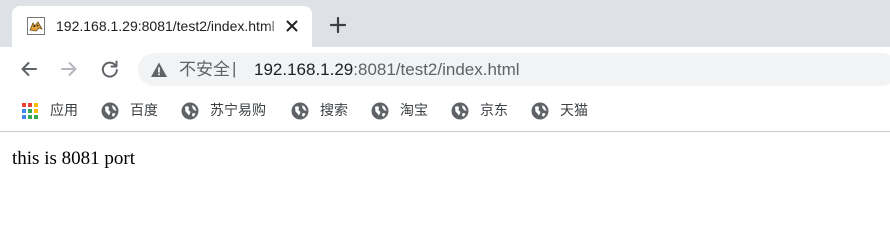  Describe the element at coordinates (574, 111) in the screenshot. I see `bookmark-label: 天猫` at that location.